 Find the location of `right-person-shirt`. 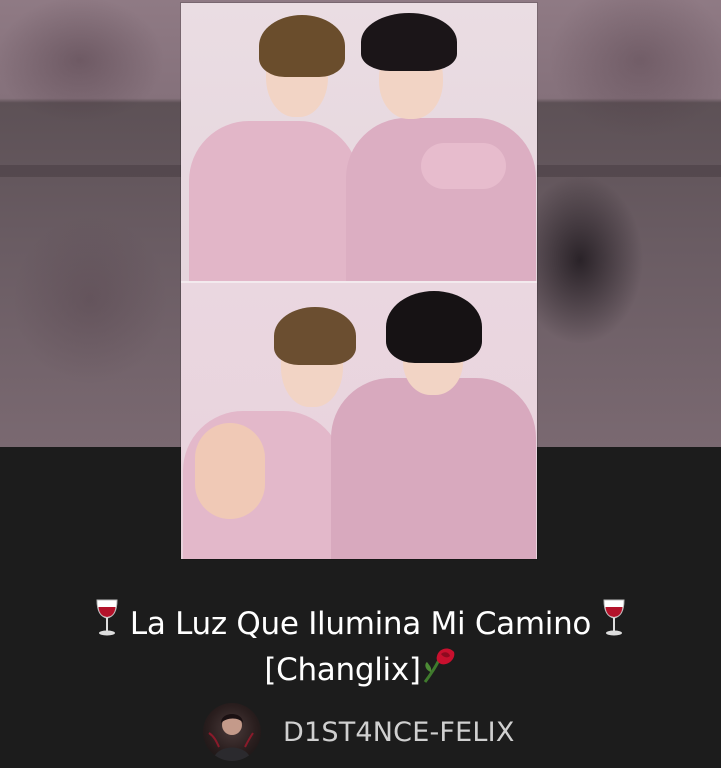

right-person-shirt is located at coordinates (433, 468).